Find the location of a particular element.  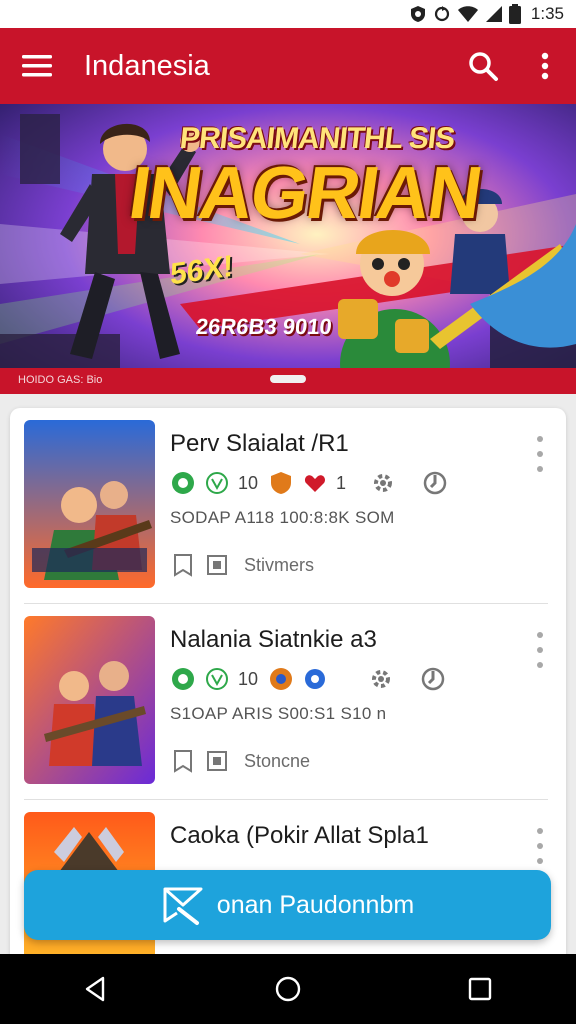

gem-icon is located at coordinates (281, 679).